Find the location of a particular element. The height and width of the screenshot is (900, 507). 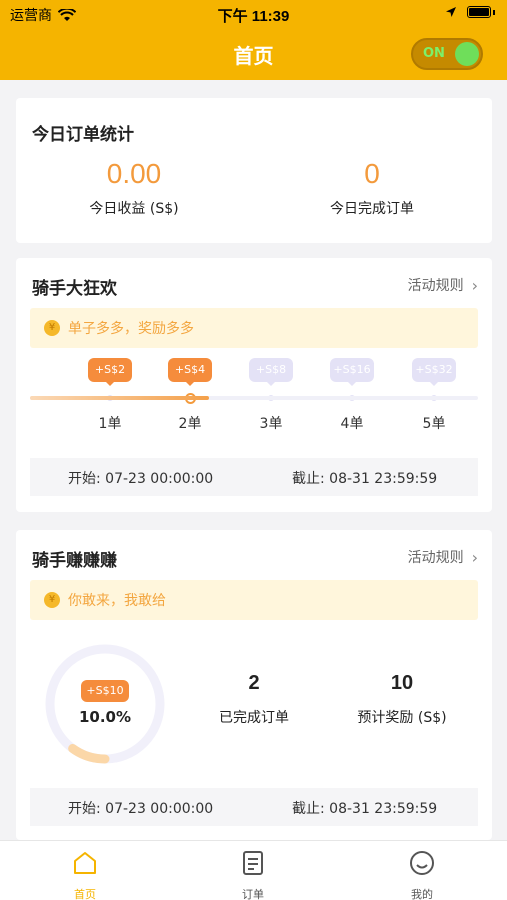

ring-svg is located at coordinates (105, 704).